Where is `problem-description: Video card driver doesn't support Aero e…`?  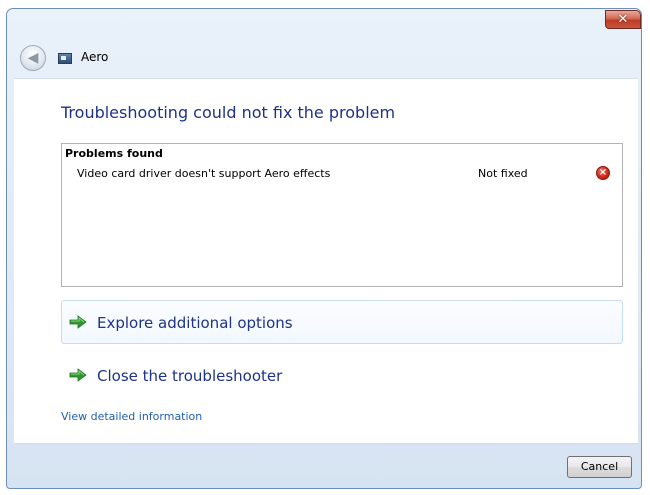
problem-description: Video card driver doesn't support Aero e… is located at coordinates (204, 173).